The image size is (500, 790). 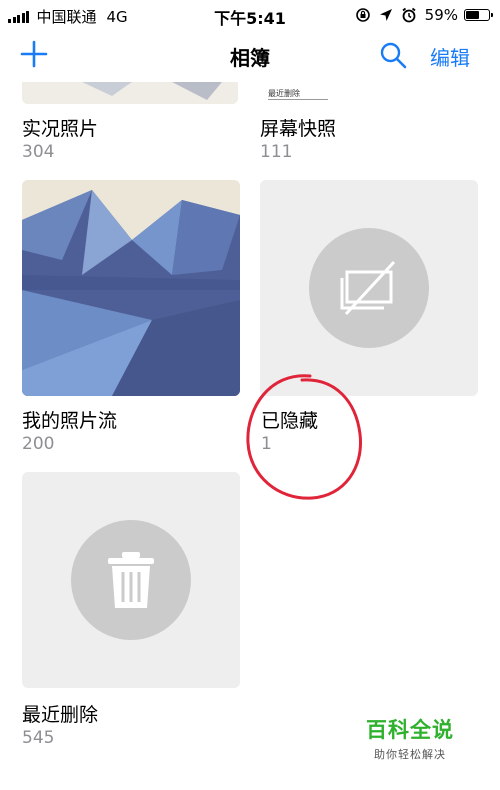 I want to click on album-thumbnail-photo-stream, so click(x=131, y=288).